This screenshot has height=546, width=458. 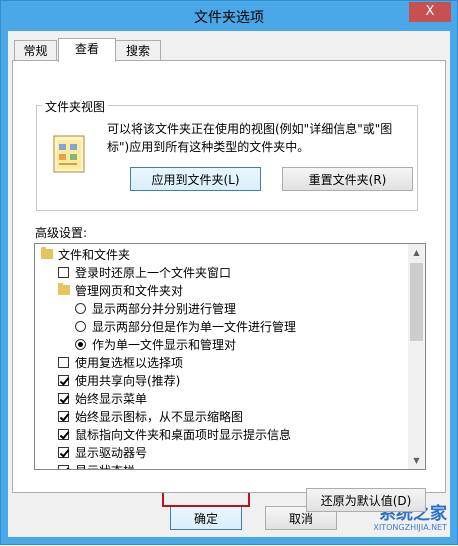 I want to click on setting-label: 鼠标指向文件夹和桌面项时显示提示信息, so click(x=183, y=435).